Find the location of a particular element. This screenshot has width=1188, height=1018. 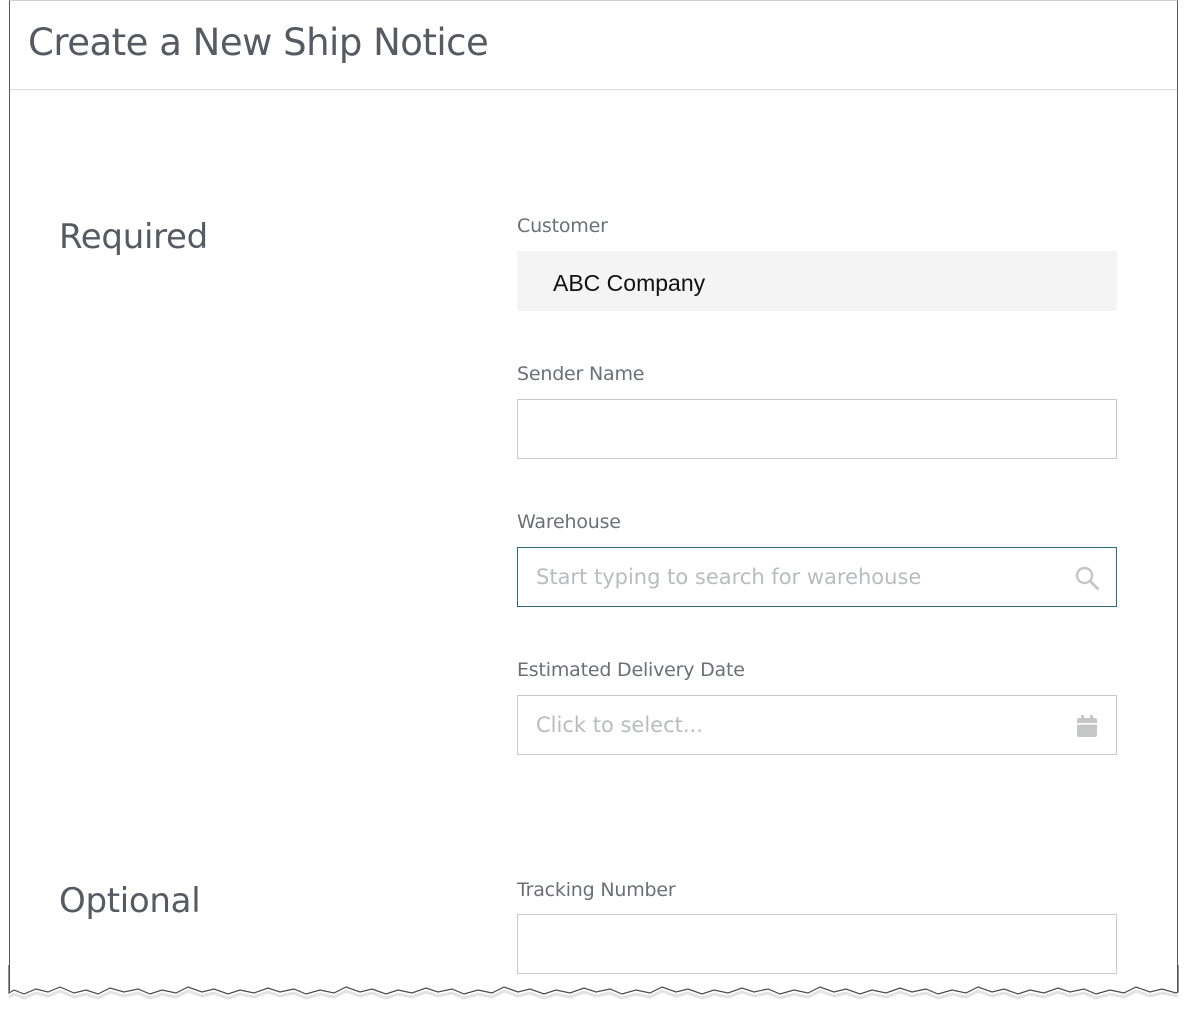

sender-name-input is located at coordinates (817, 429).